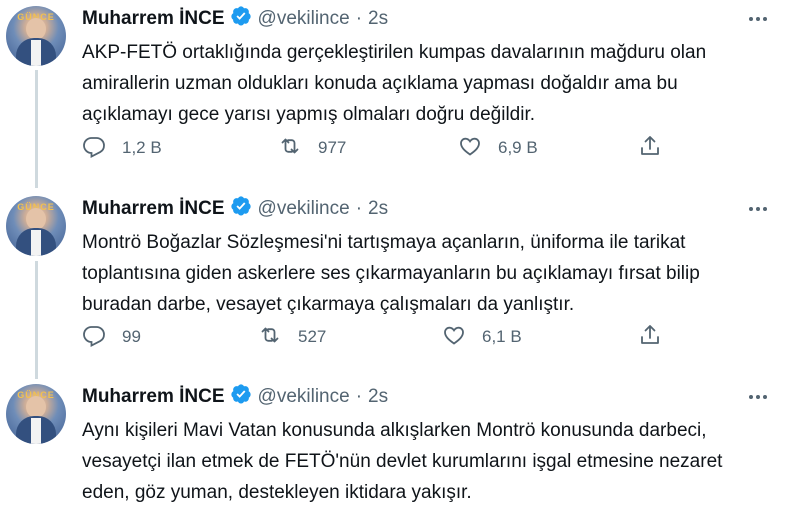  What do you see at coordinates (540, 337) in the screenshot?
I see `like-button: 6,1 B` at bounding box center [540, 337].